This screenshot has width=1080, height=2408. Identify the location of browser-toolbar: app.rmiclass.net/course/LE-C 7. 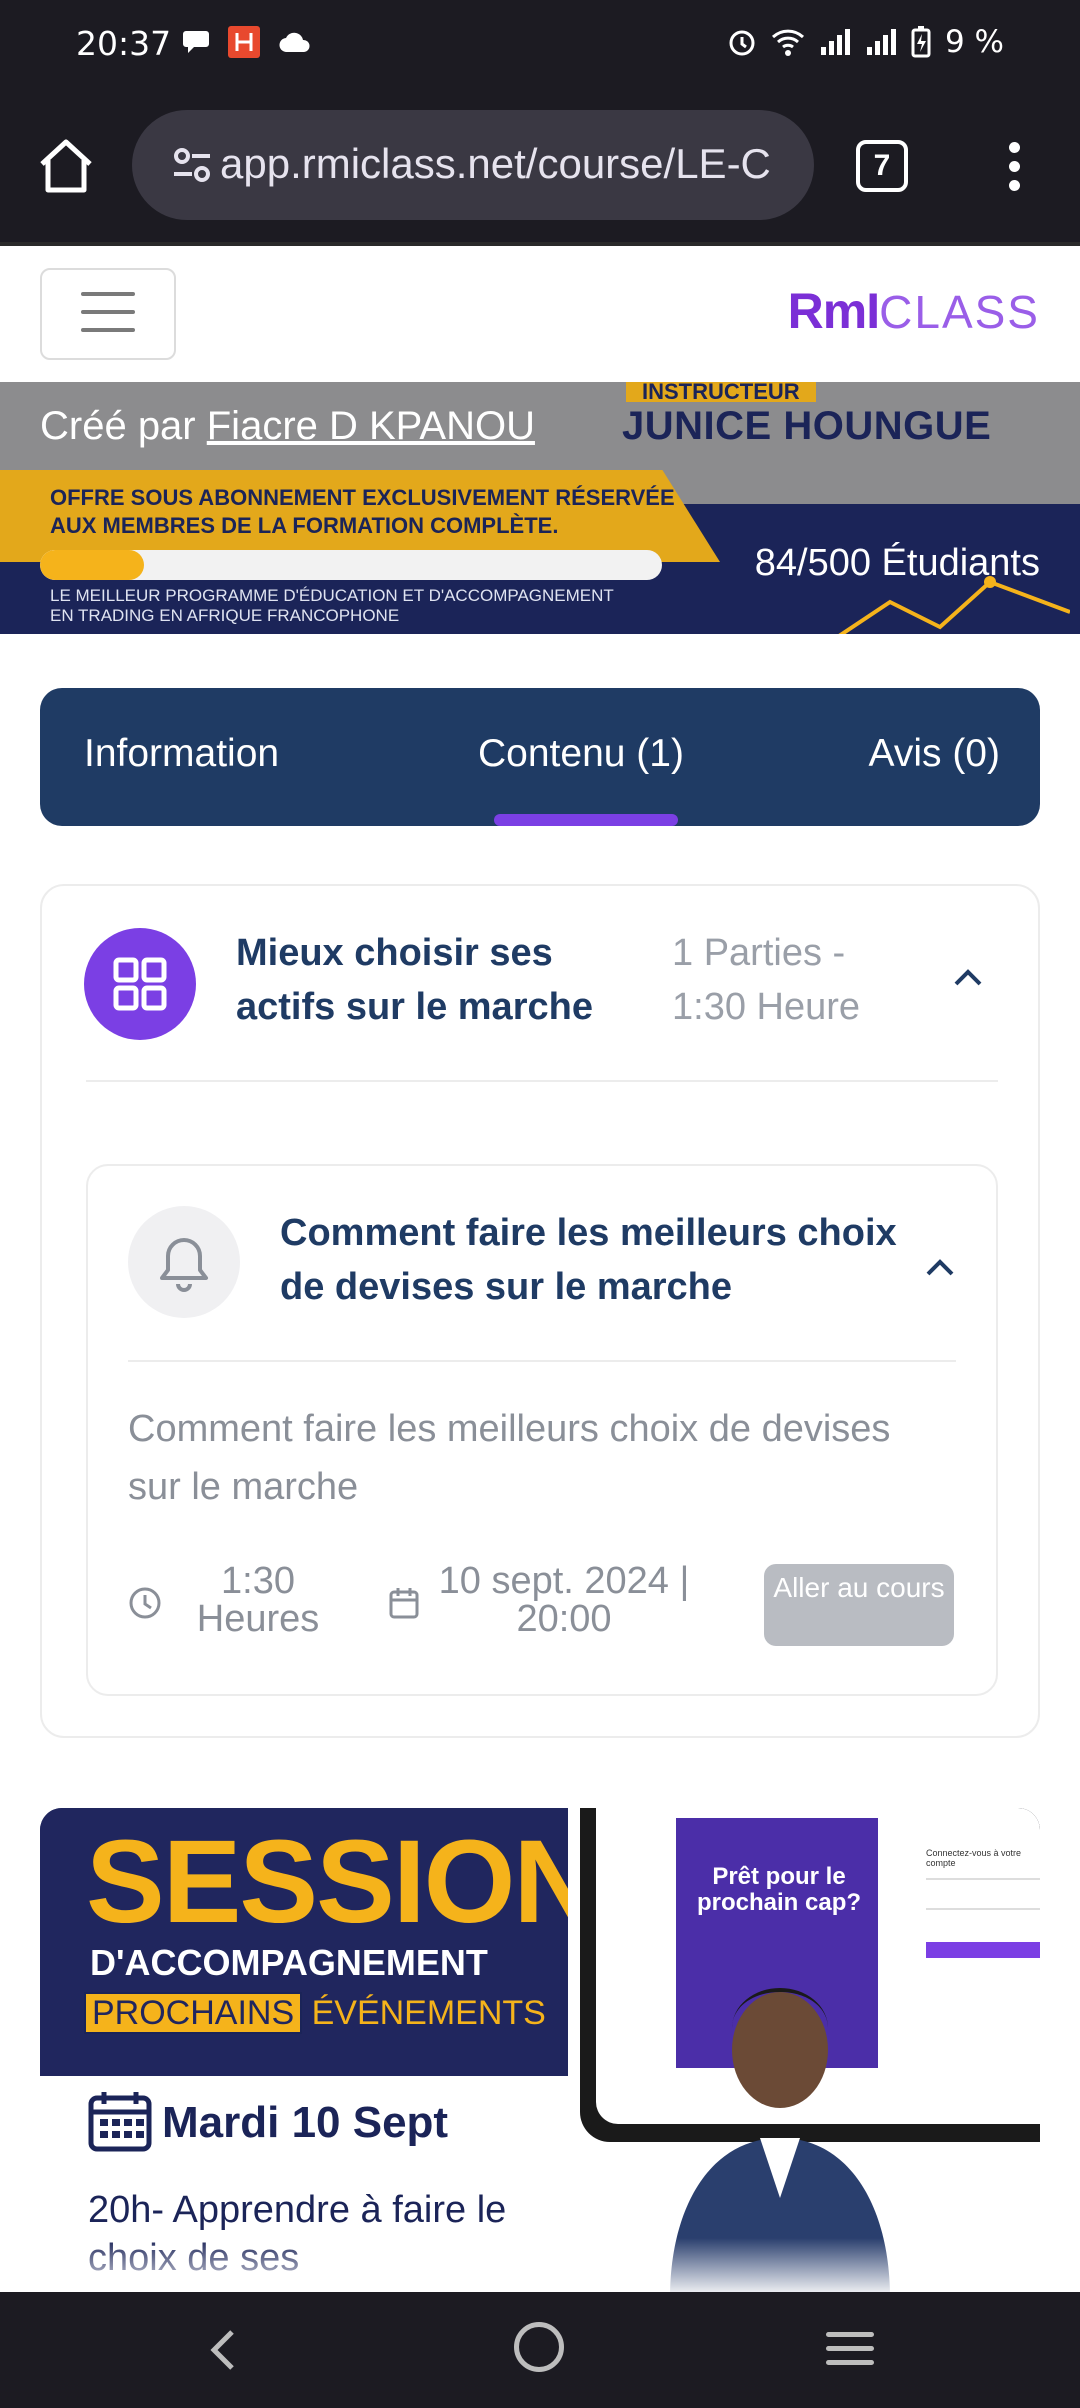
(540, 166).